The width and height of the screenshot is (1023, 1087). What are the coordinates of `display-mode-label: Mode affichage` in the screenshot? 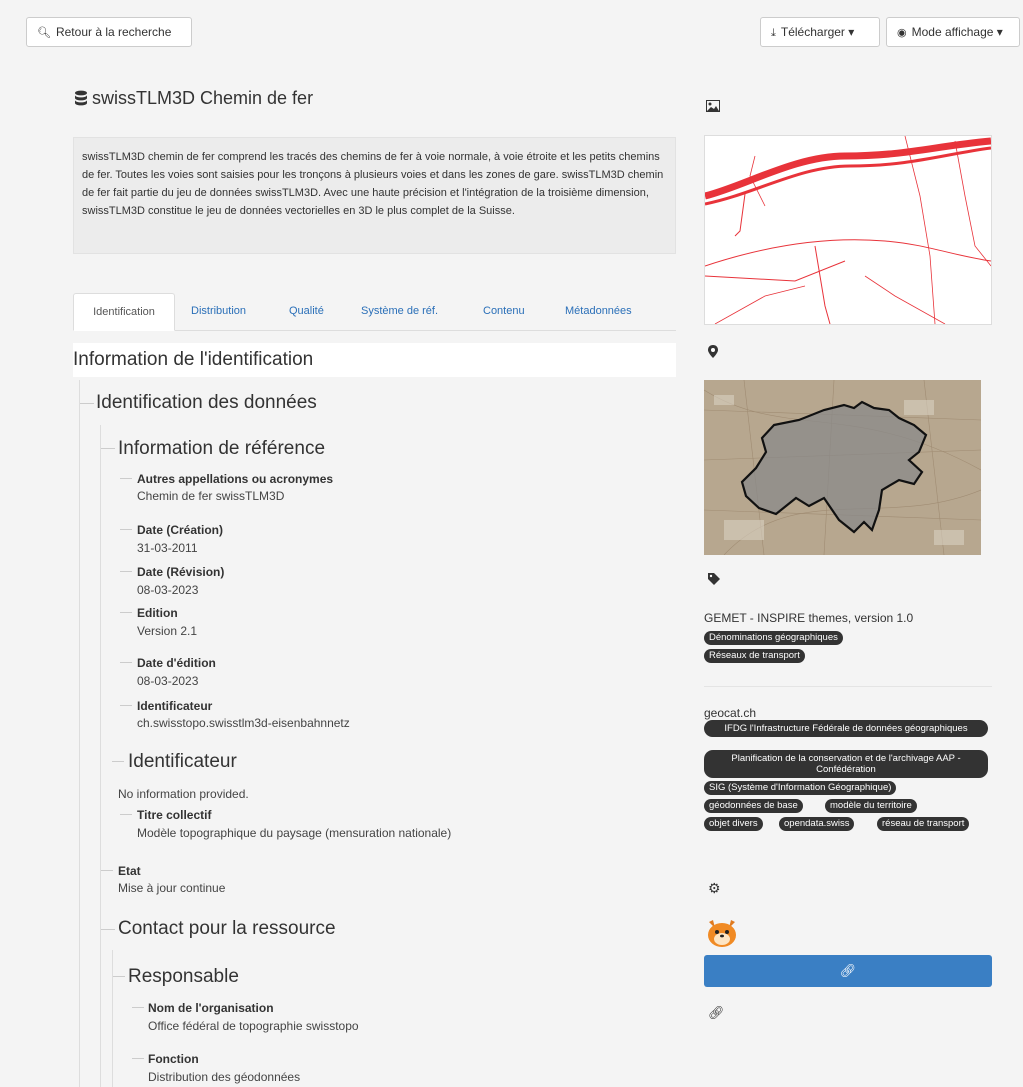 It's located at (952, 32).